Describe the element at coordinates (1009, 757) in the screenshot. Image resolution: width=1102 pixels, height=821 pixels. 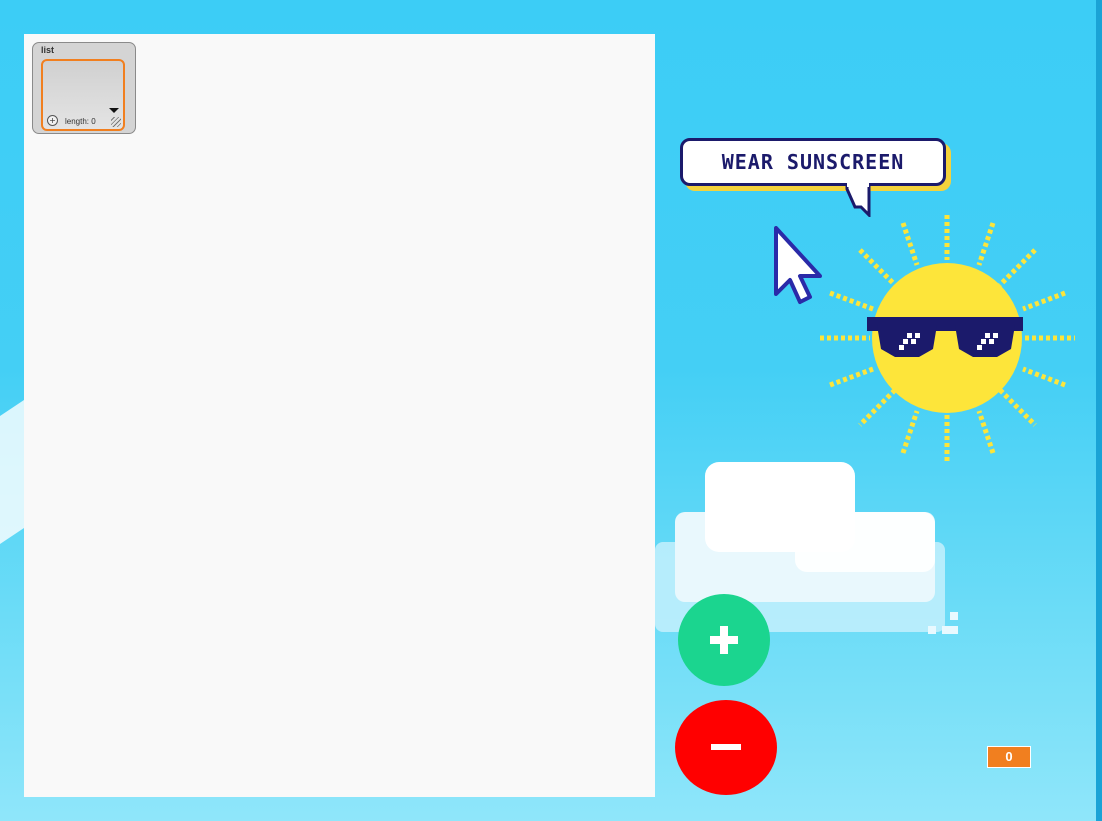
I see `score-counter: 0` at that location.